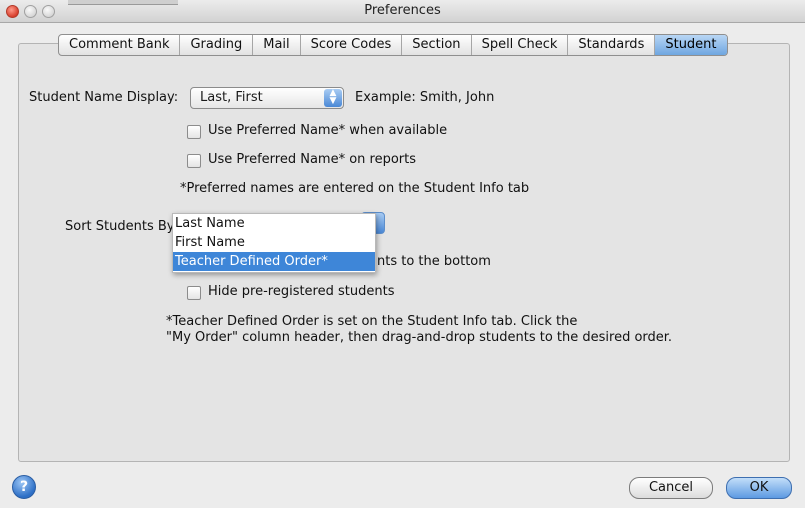 This screenshot has width=805, height=508. I want to click on name-display-value: Last, First, so click(231, 97).